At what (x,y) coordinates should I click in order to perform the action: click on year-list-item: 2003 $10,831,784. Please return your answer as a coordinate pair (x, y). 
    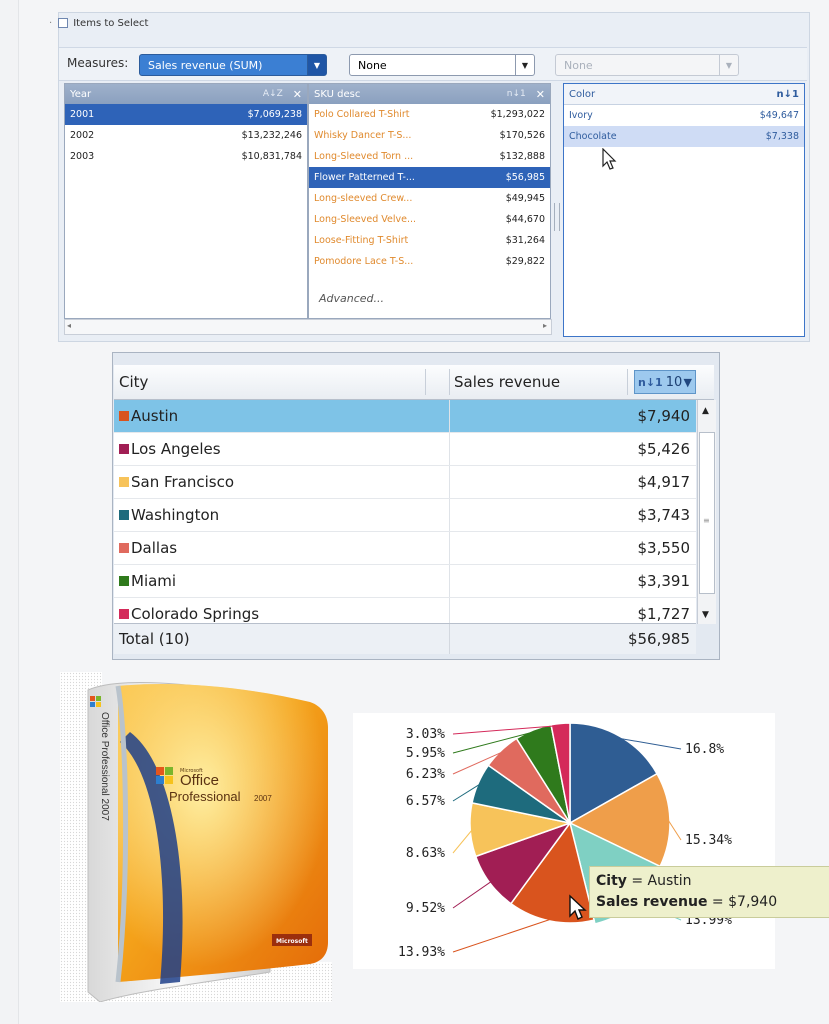
    Looking at the image, I should click on (186, 156).